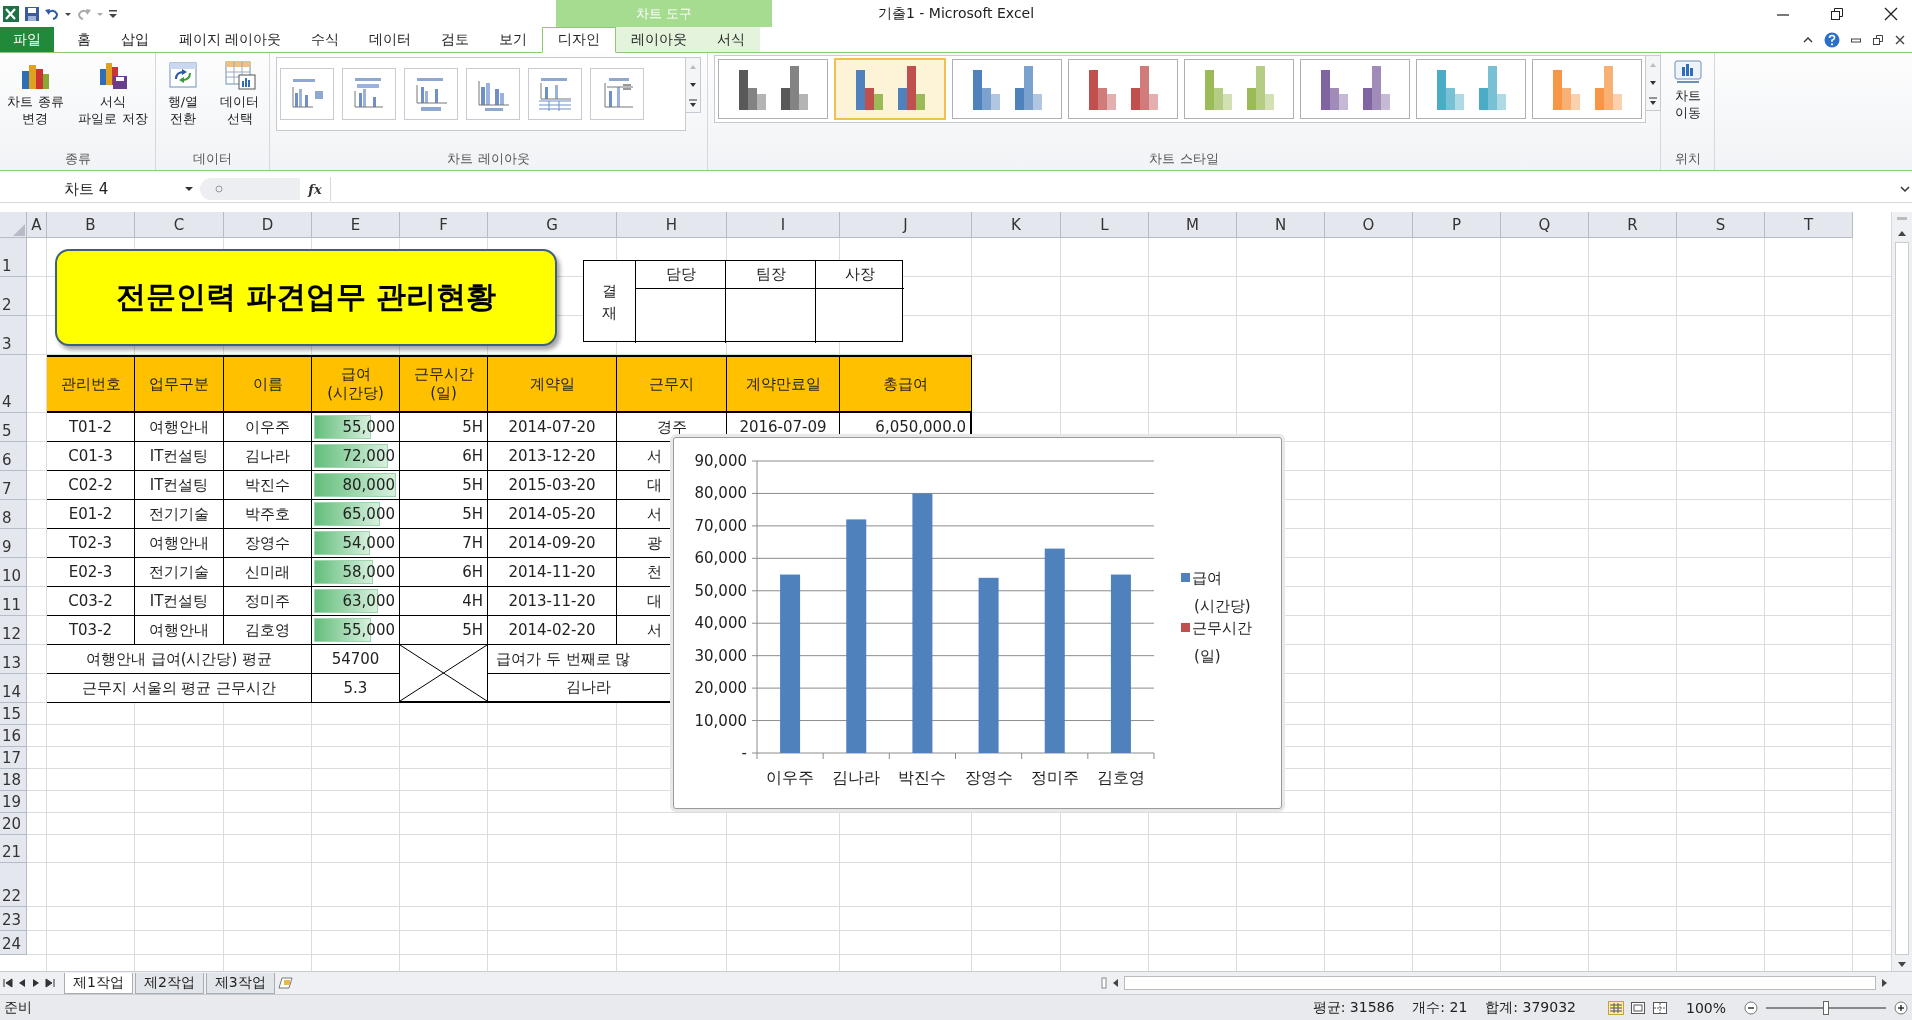 Image resolution: width=1912 pixels, height=1020 pixels. I want to click on horizontal-scrollbar, so click(1500, 983).